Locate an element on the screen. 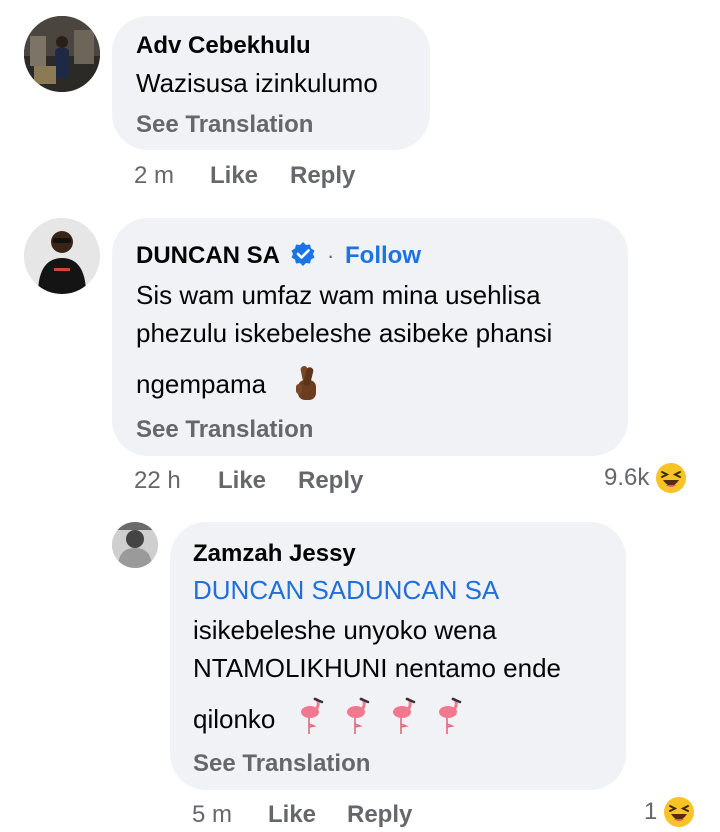 This screenshot has height=832, width=720. comment-text-line: qilonko is located at coordinates (234, 719).